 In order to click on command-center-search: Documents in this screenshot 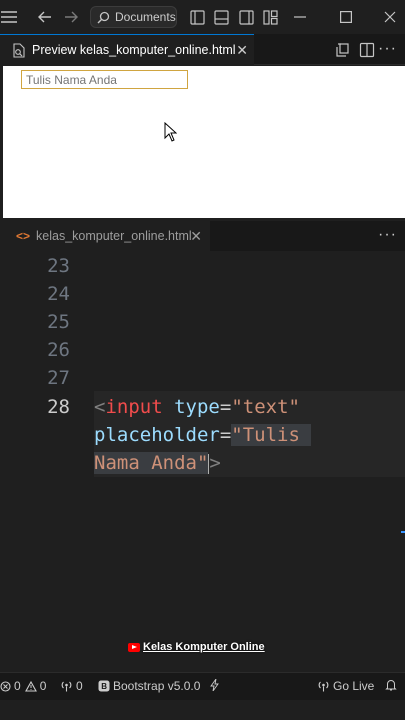, I will do `click(133, 17)`.